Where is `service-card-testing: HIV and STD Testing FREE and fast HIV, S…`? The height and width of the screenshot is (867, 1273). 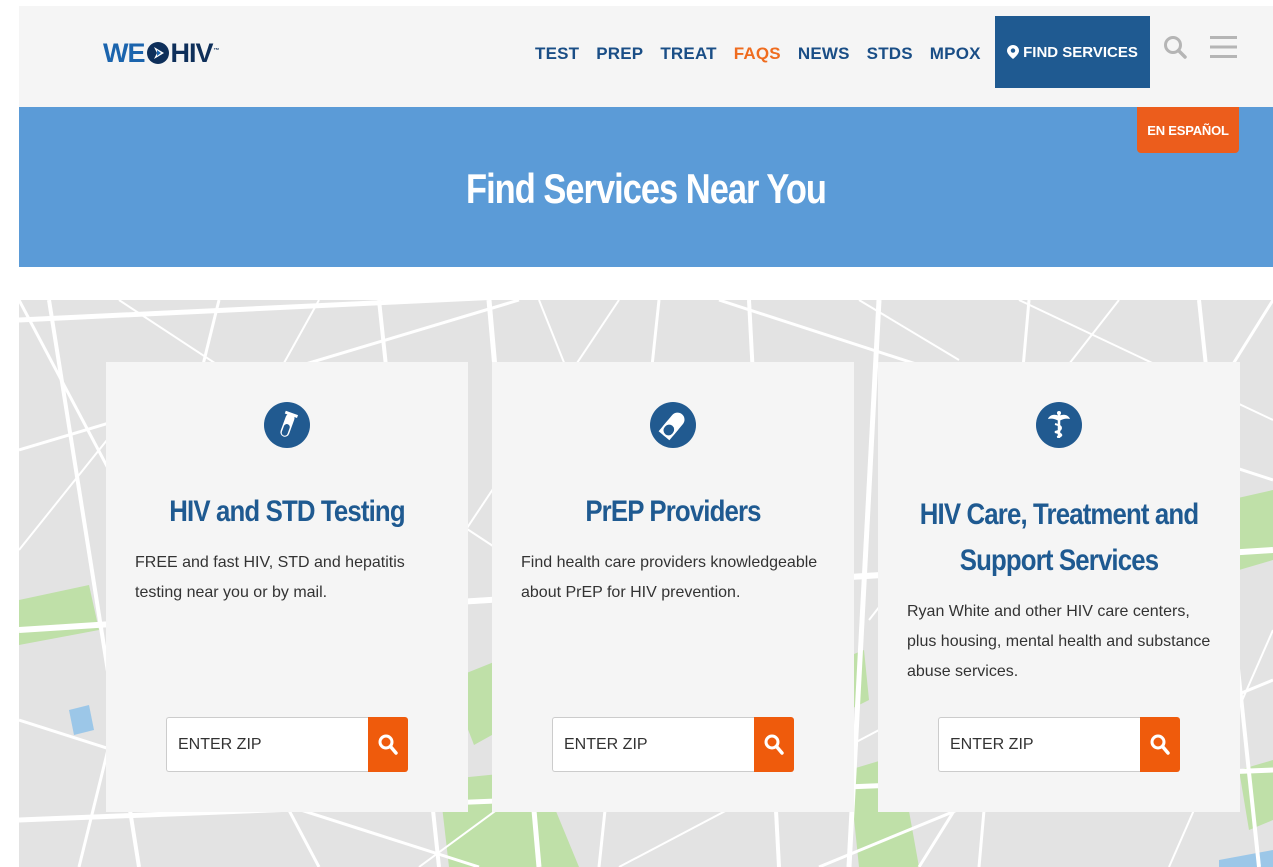 service-card-testing: HIV and STD Testing FREE and fast HIV, S… is located at coordinates (287, 587).